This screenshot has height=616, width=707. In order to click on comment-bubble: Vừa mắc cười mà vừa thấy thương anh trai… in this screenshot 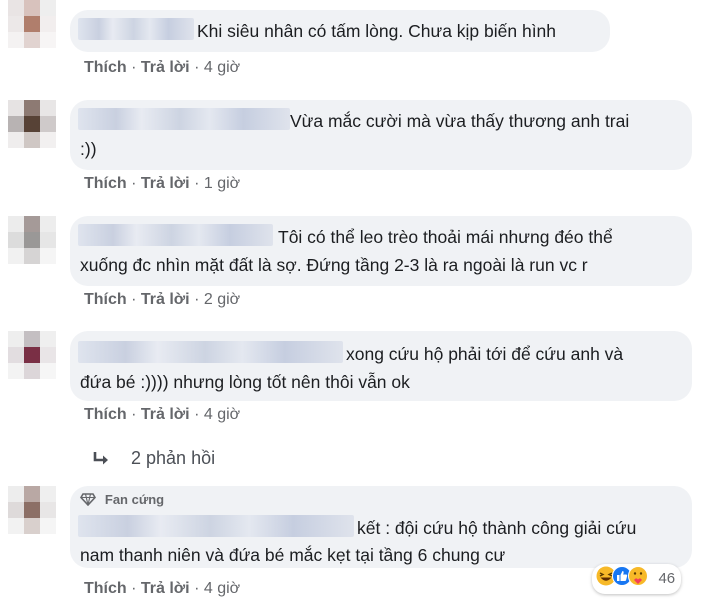, I will do `click(381, 135)`.